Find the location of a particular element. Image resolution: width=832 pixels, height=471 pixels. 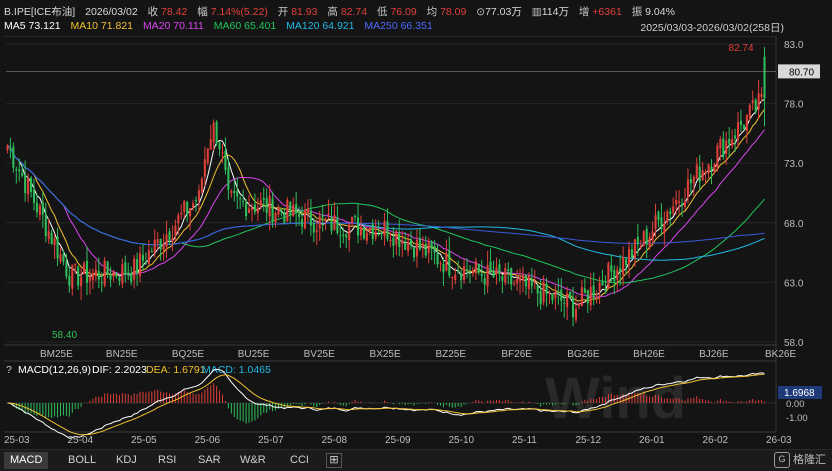

tab-macd: MACD is located at coordinates (26, 460).